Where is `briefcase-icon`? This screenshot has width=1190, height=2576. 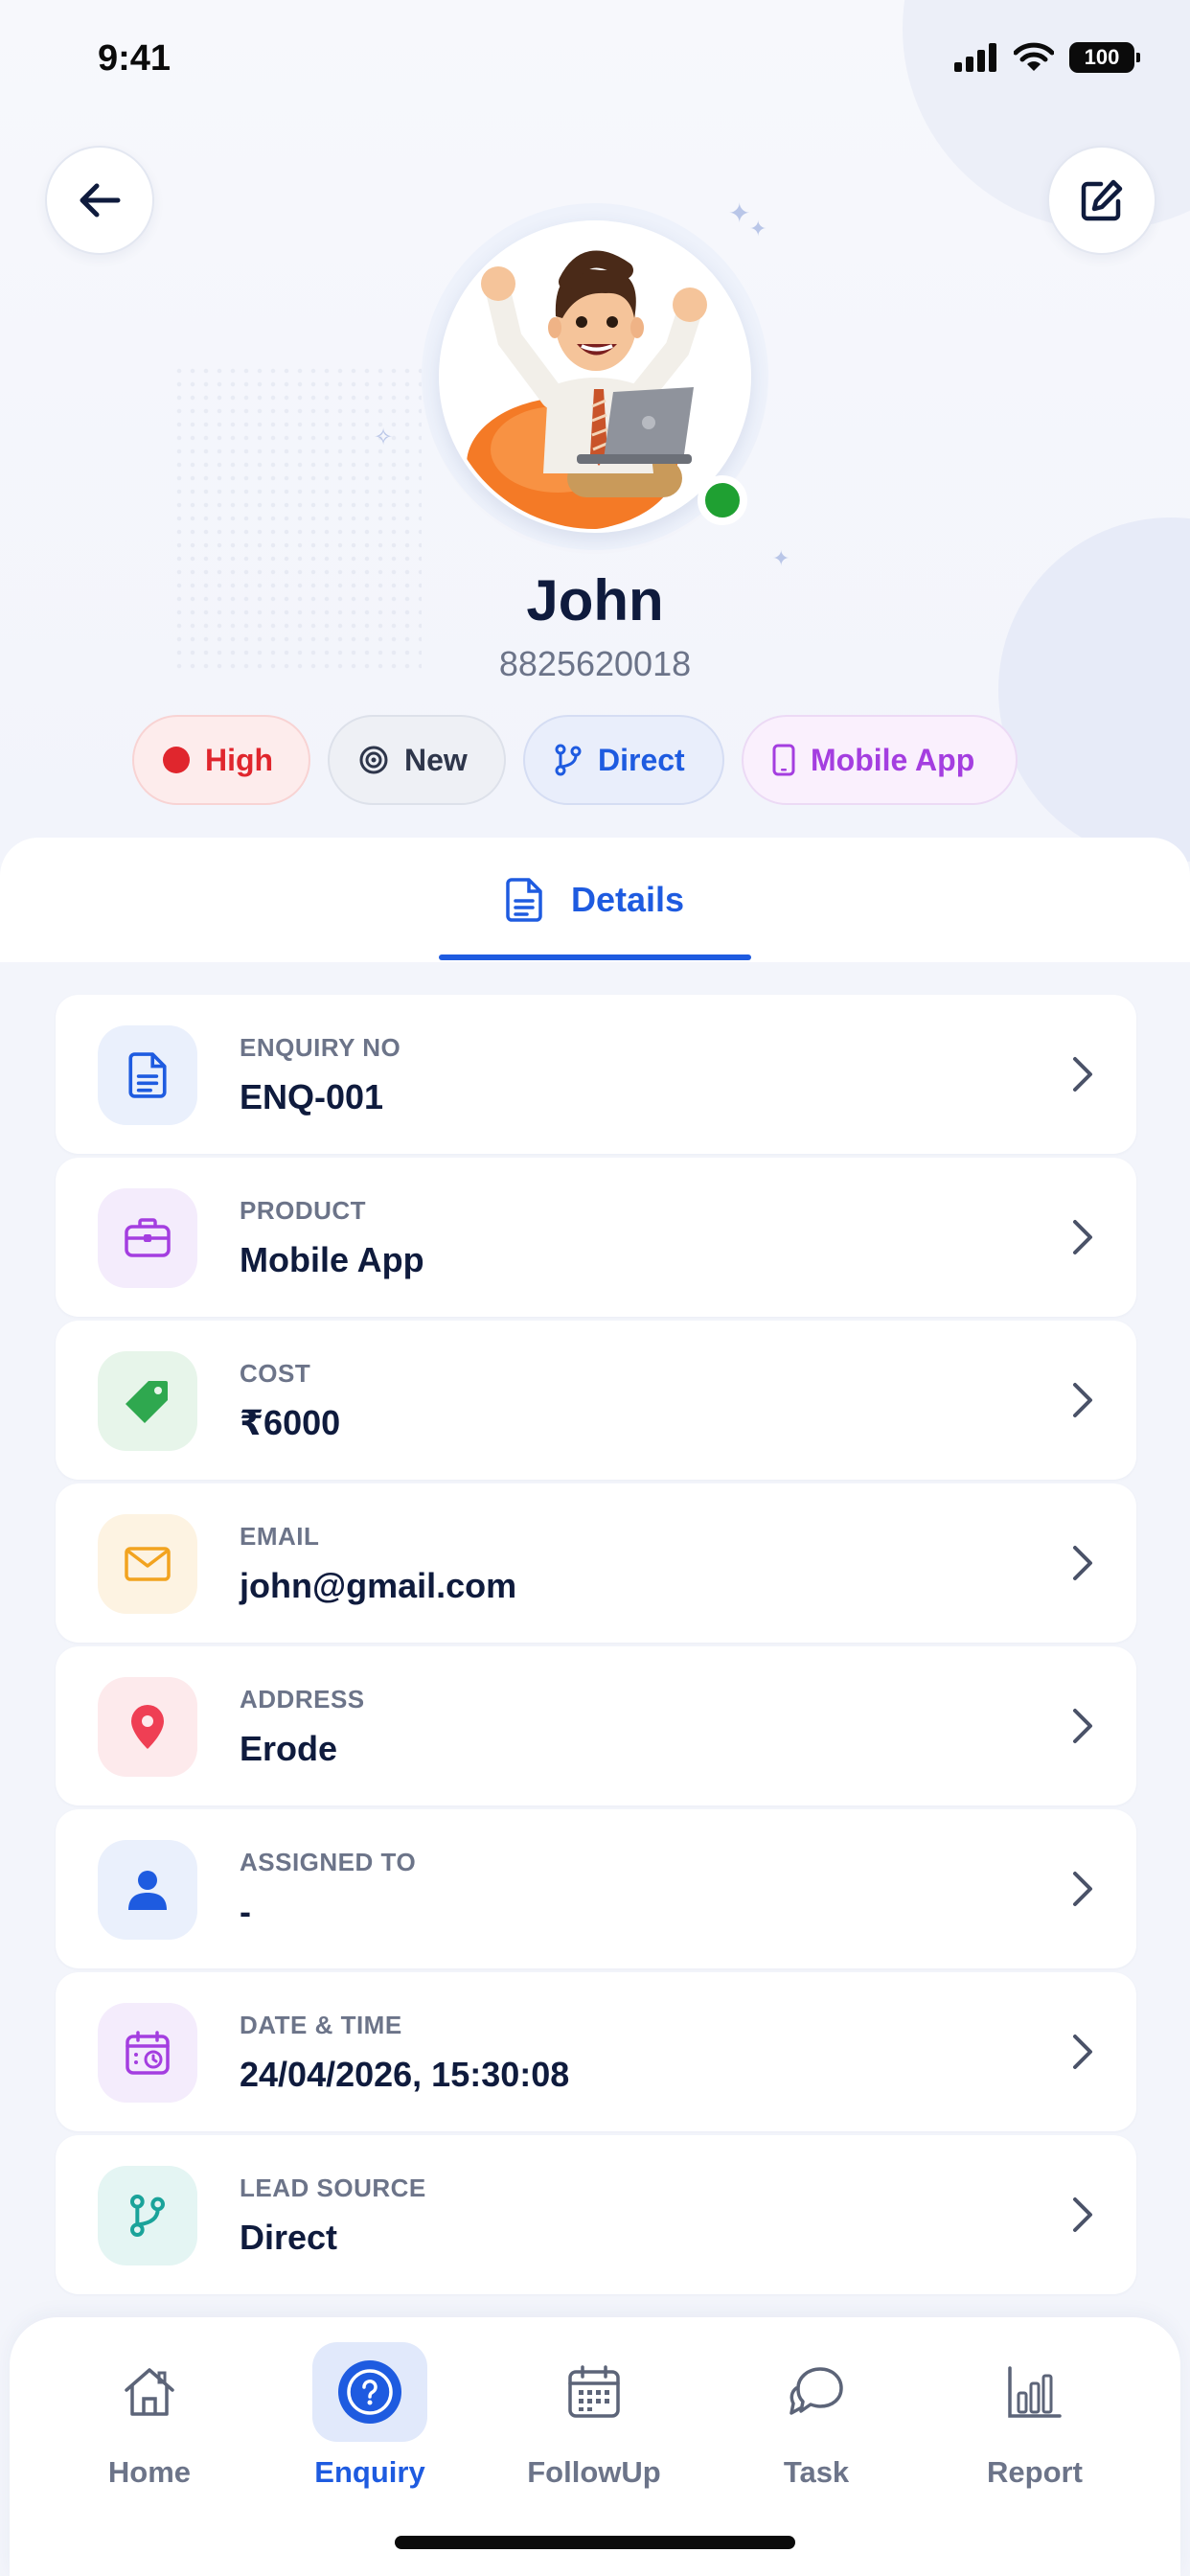 briefcase-icon is located at coordinates (148, 1238).